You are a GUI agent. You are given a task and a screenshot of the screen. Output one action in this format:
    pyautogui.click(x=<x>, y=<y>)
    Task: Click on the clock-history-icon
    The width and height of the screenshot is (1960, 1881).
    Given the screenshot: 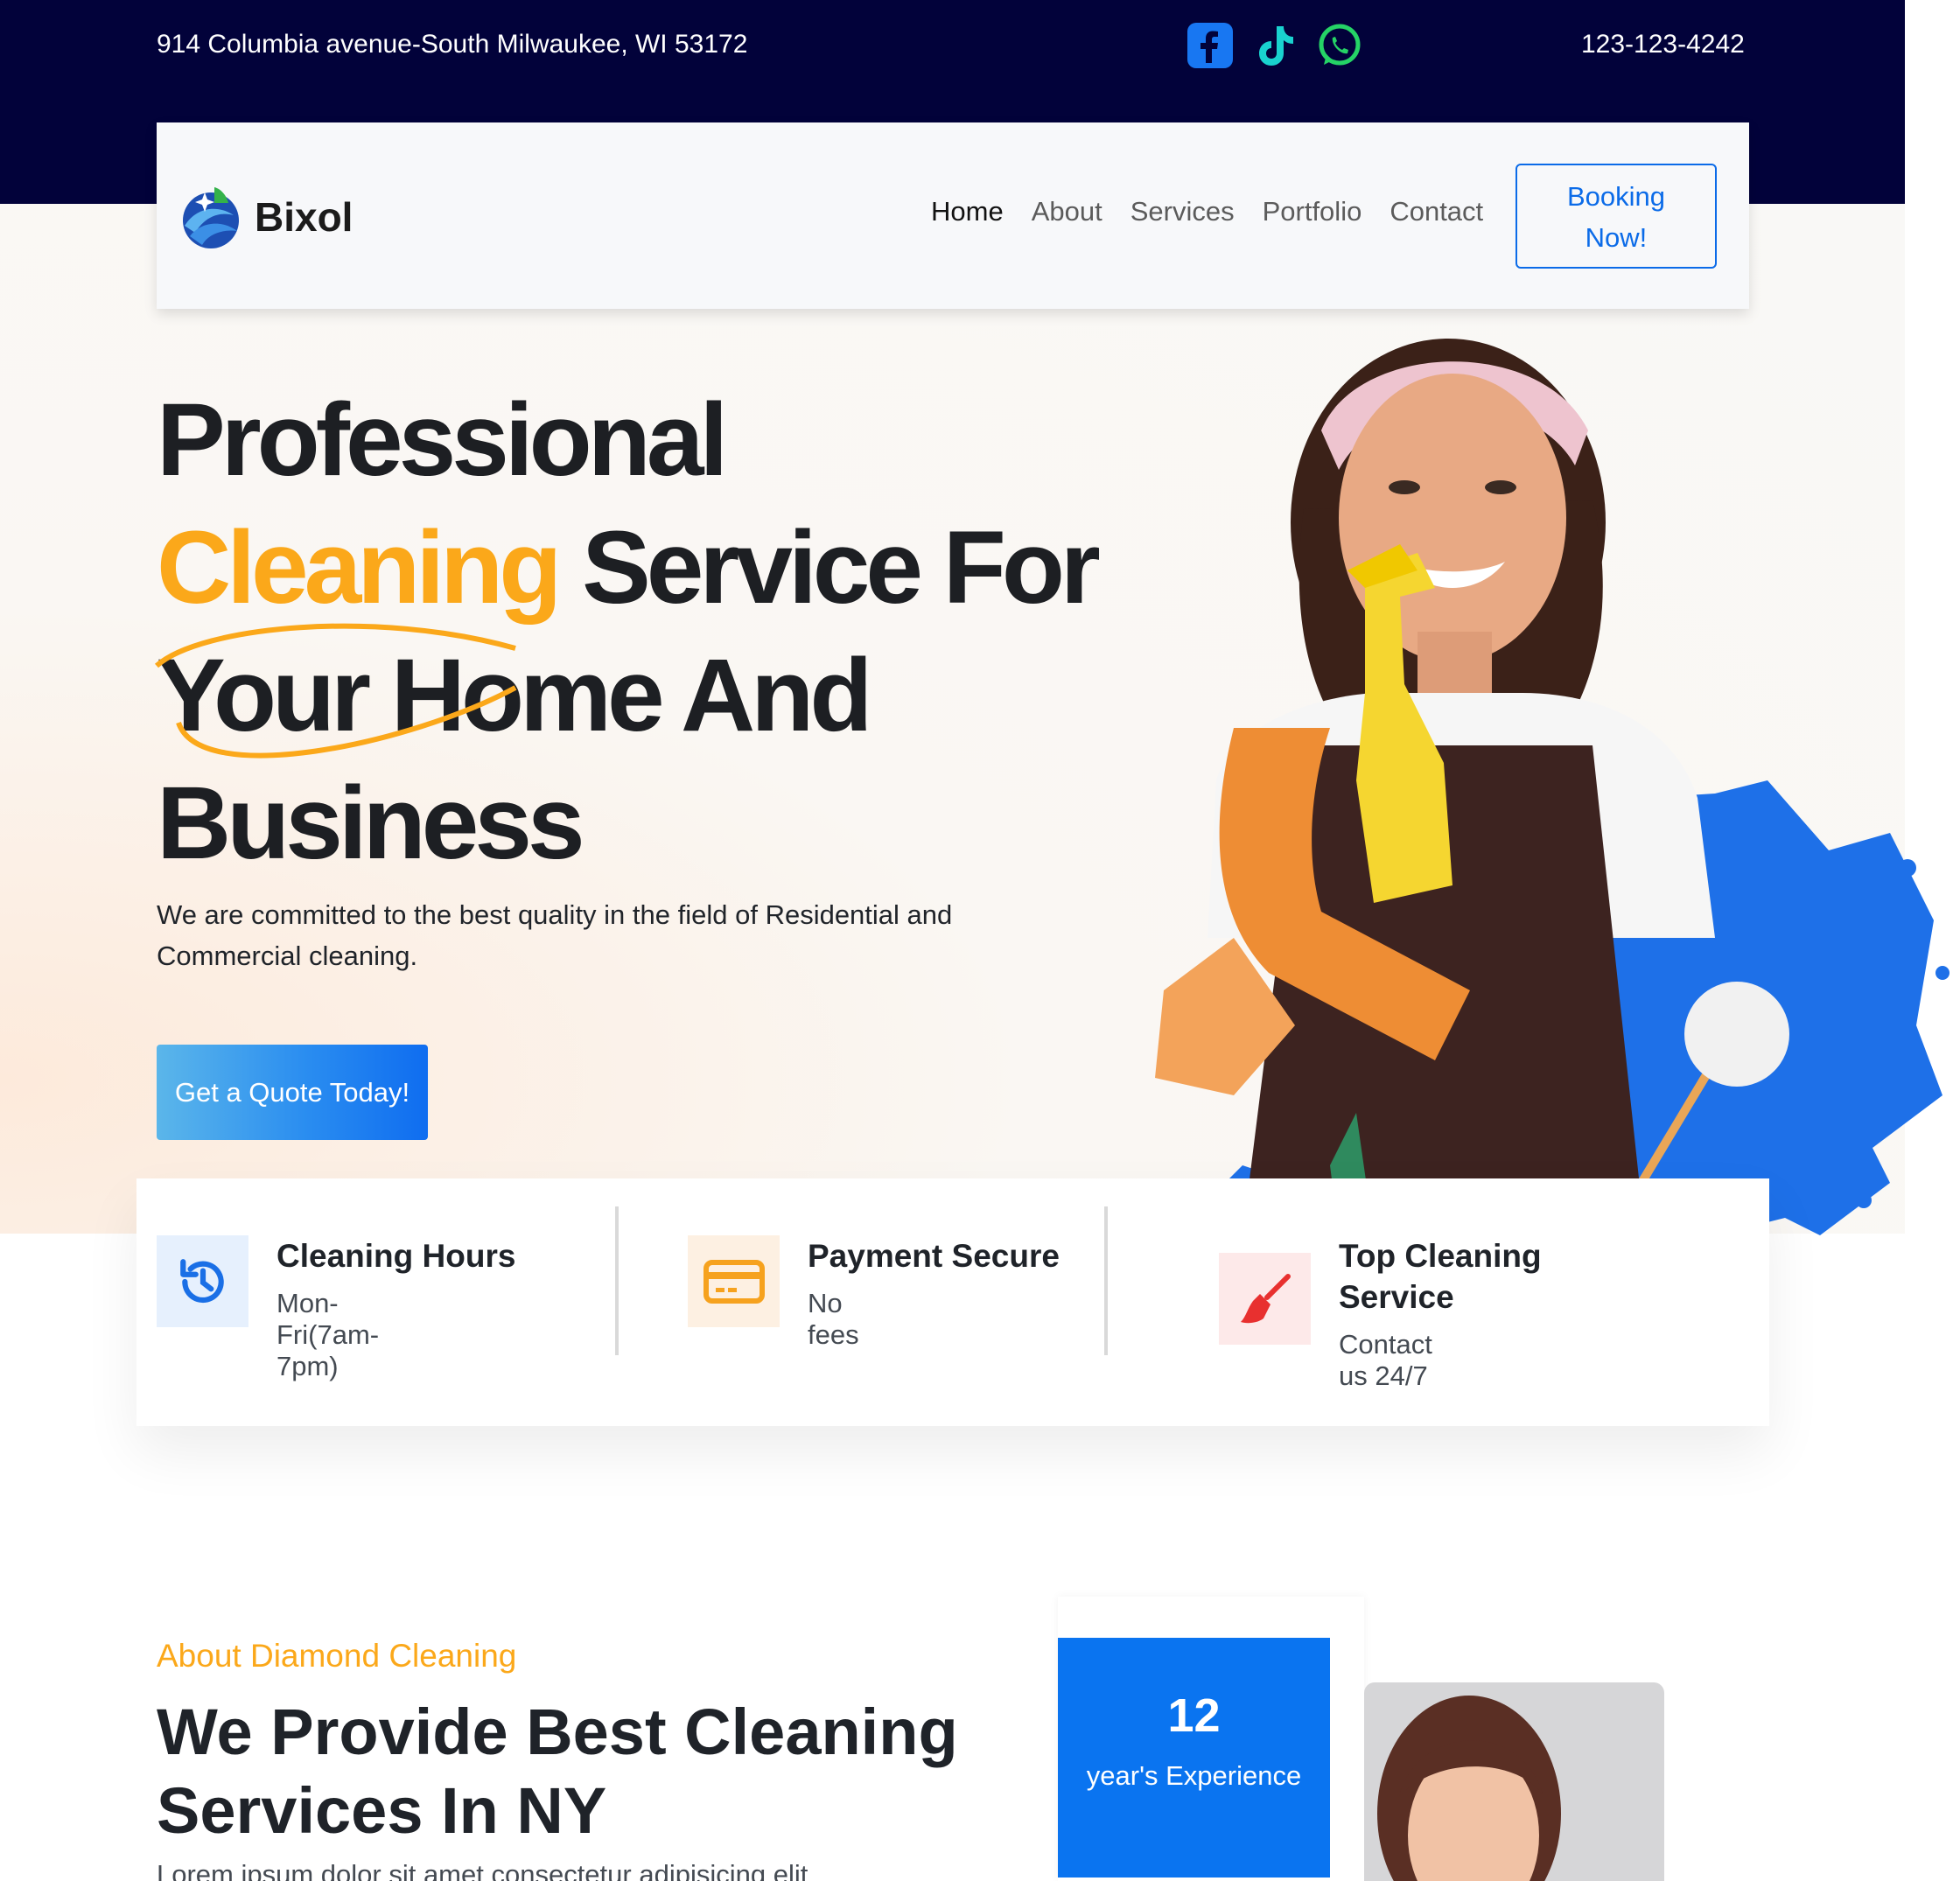 What is the action you would take?
    pyautogui.click(x=202, y=1281)
    